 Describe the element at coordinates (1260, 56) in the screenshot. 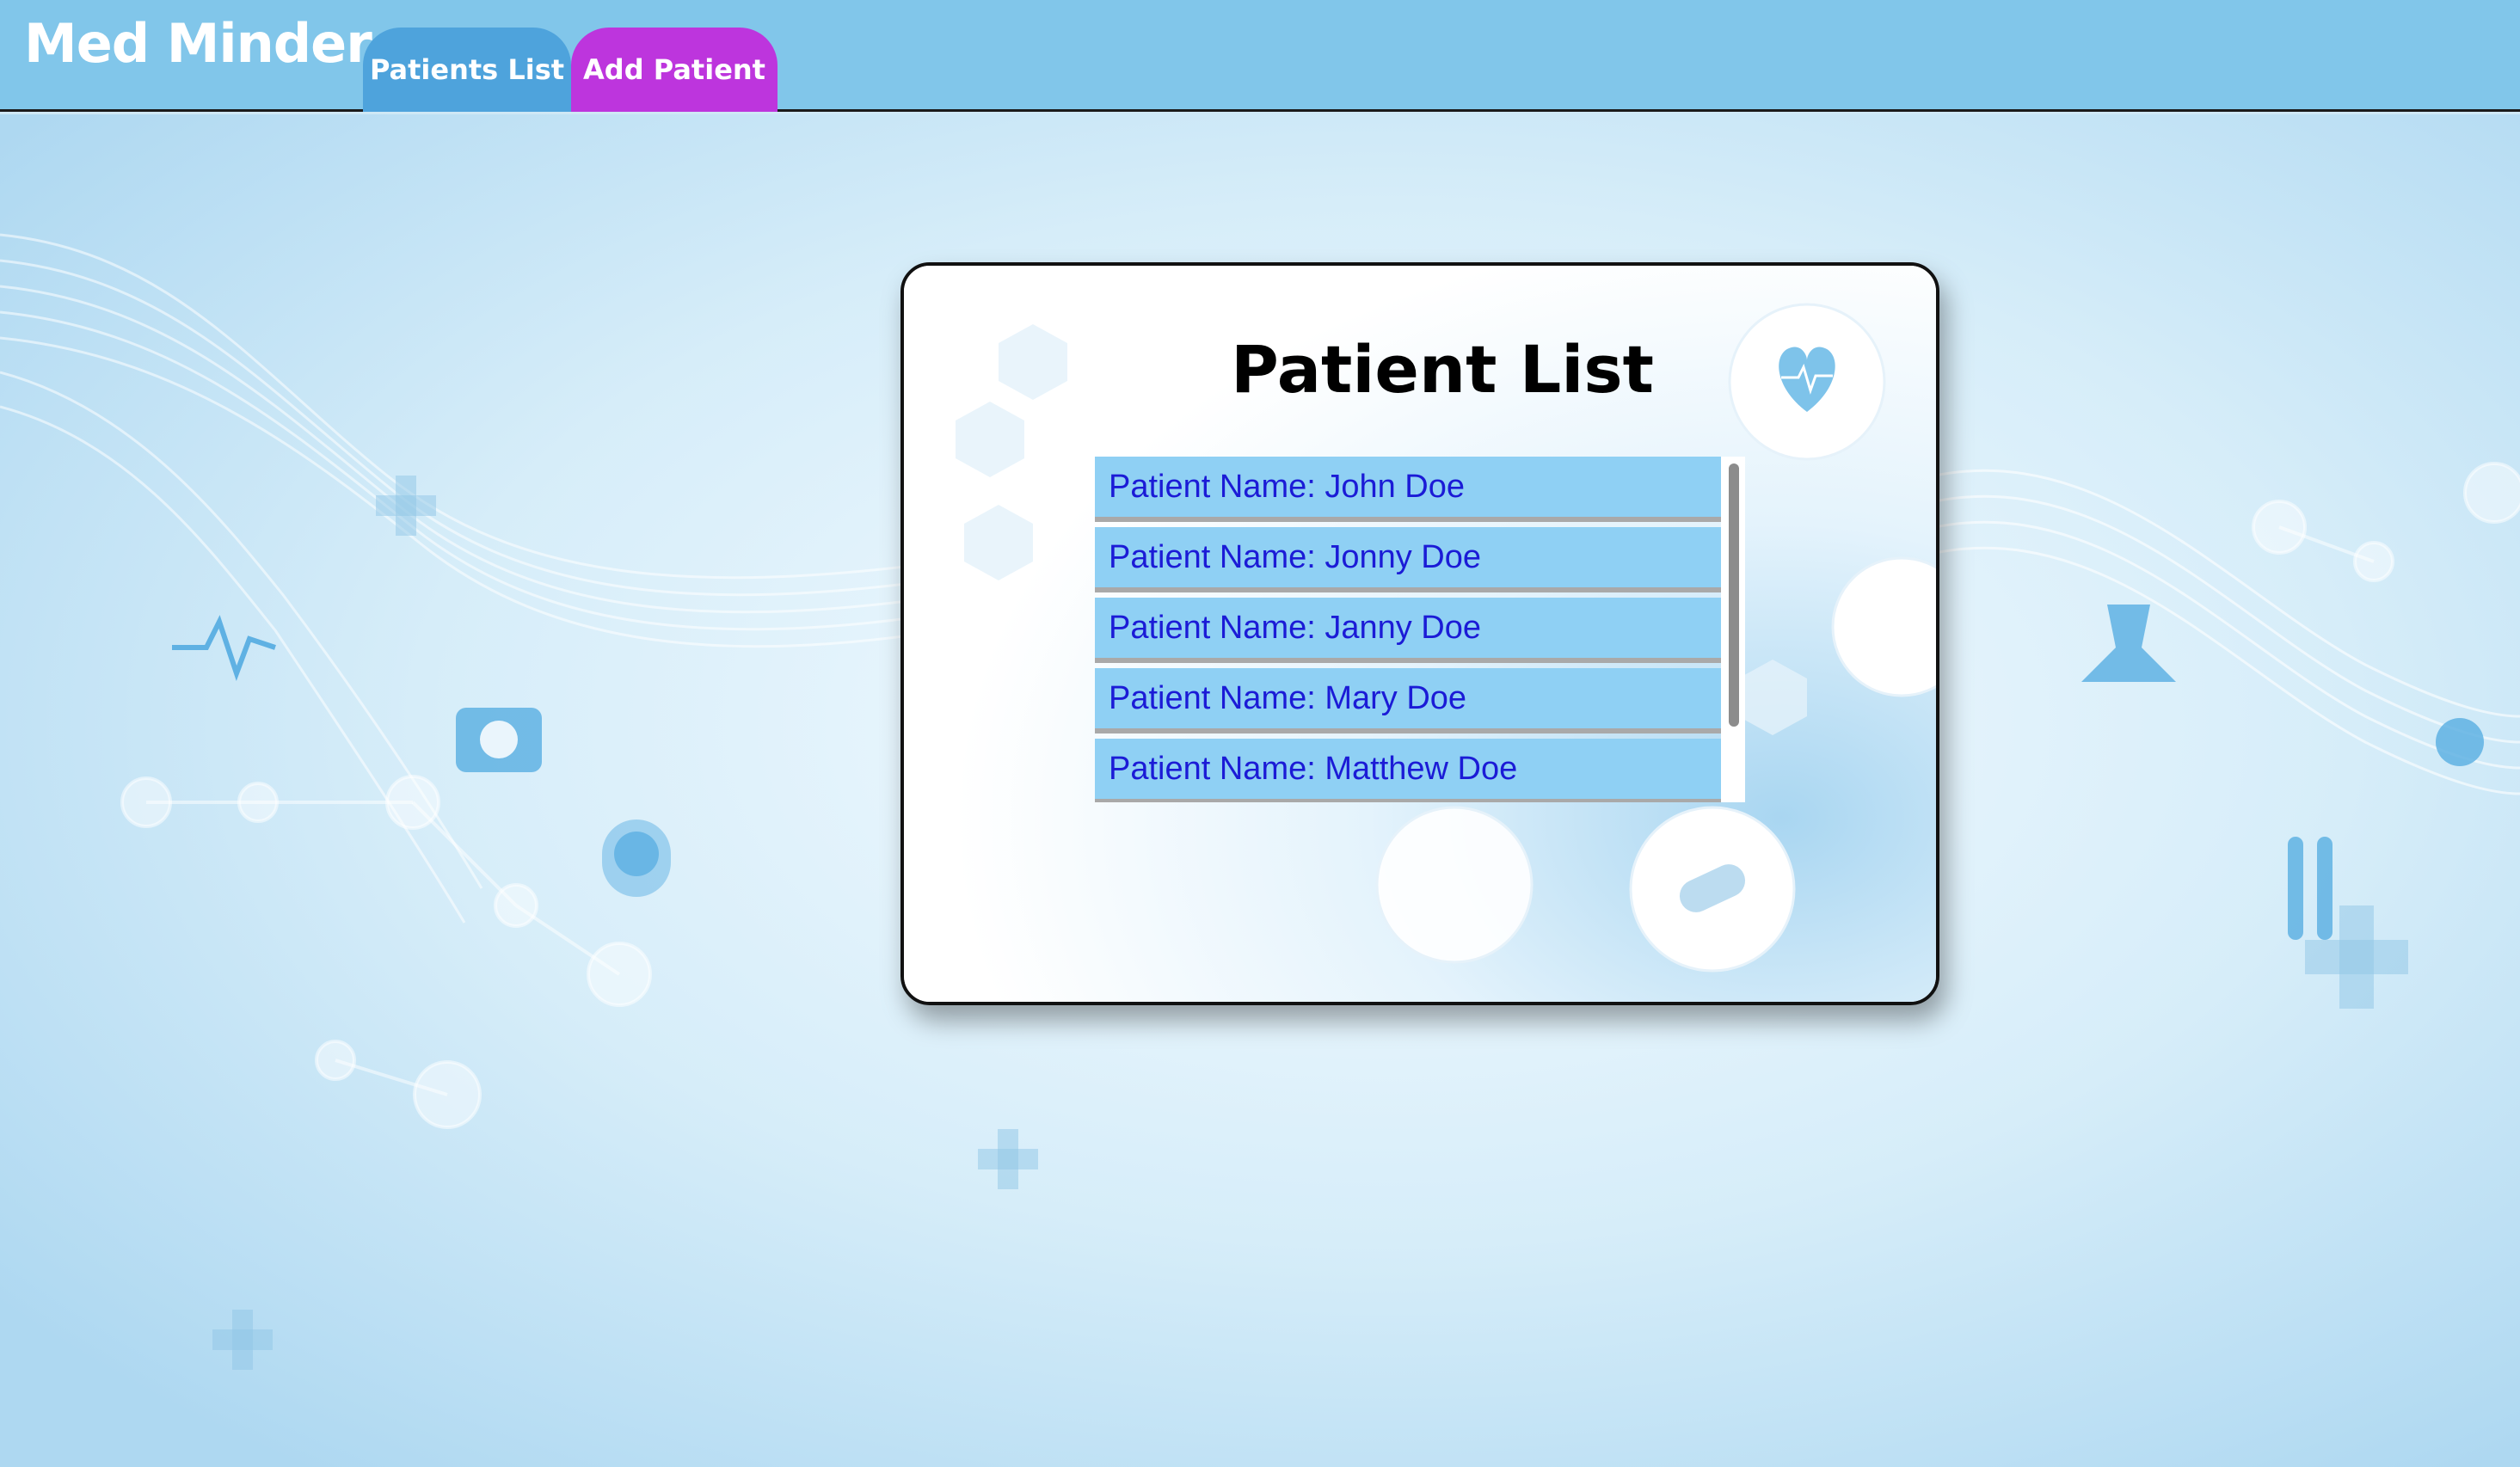

I see `top-navigation-bar: Med Minder Patients List Add Patient` at that location.